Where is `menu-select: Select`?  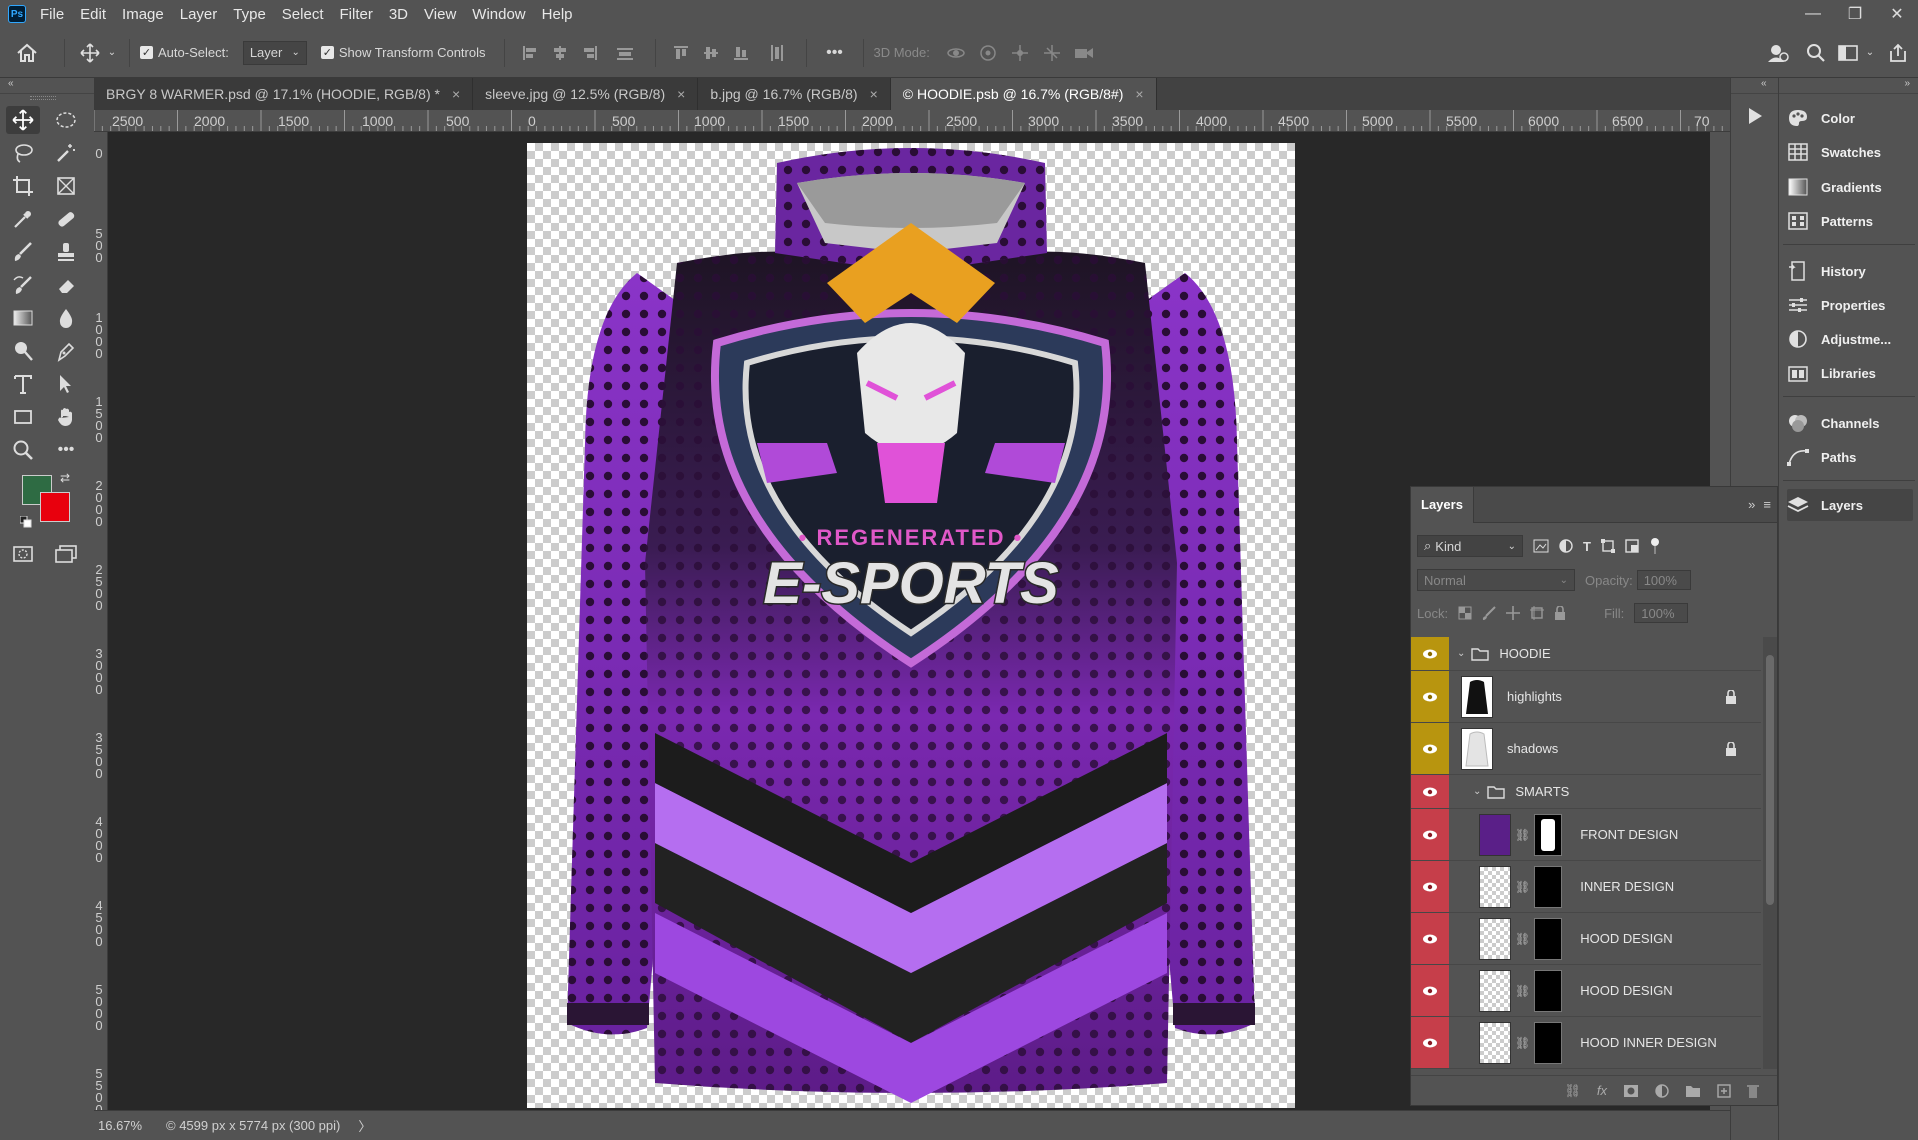
menu-select: Select is located at coordinates (303, 14).